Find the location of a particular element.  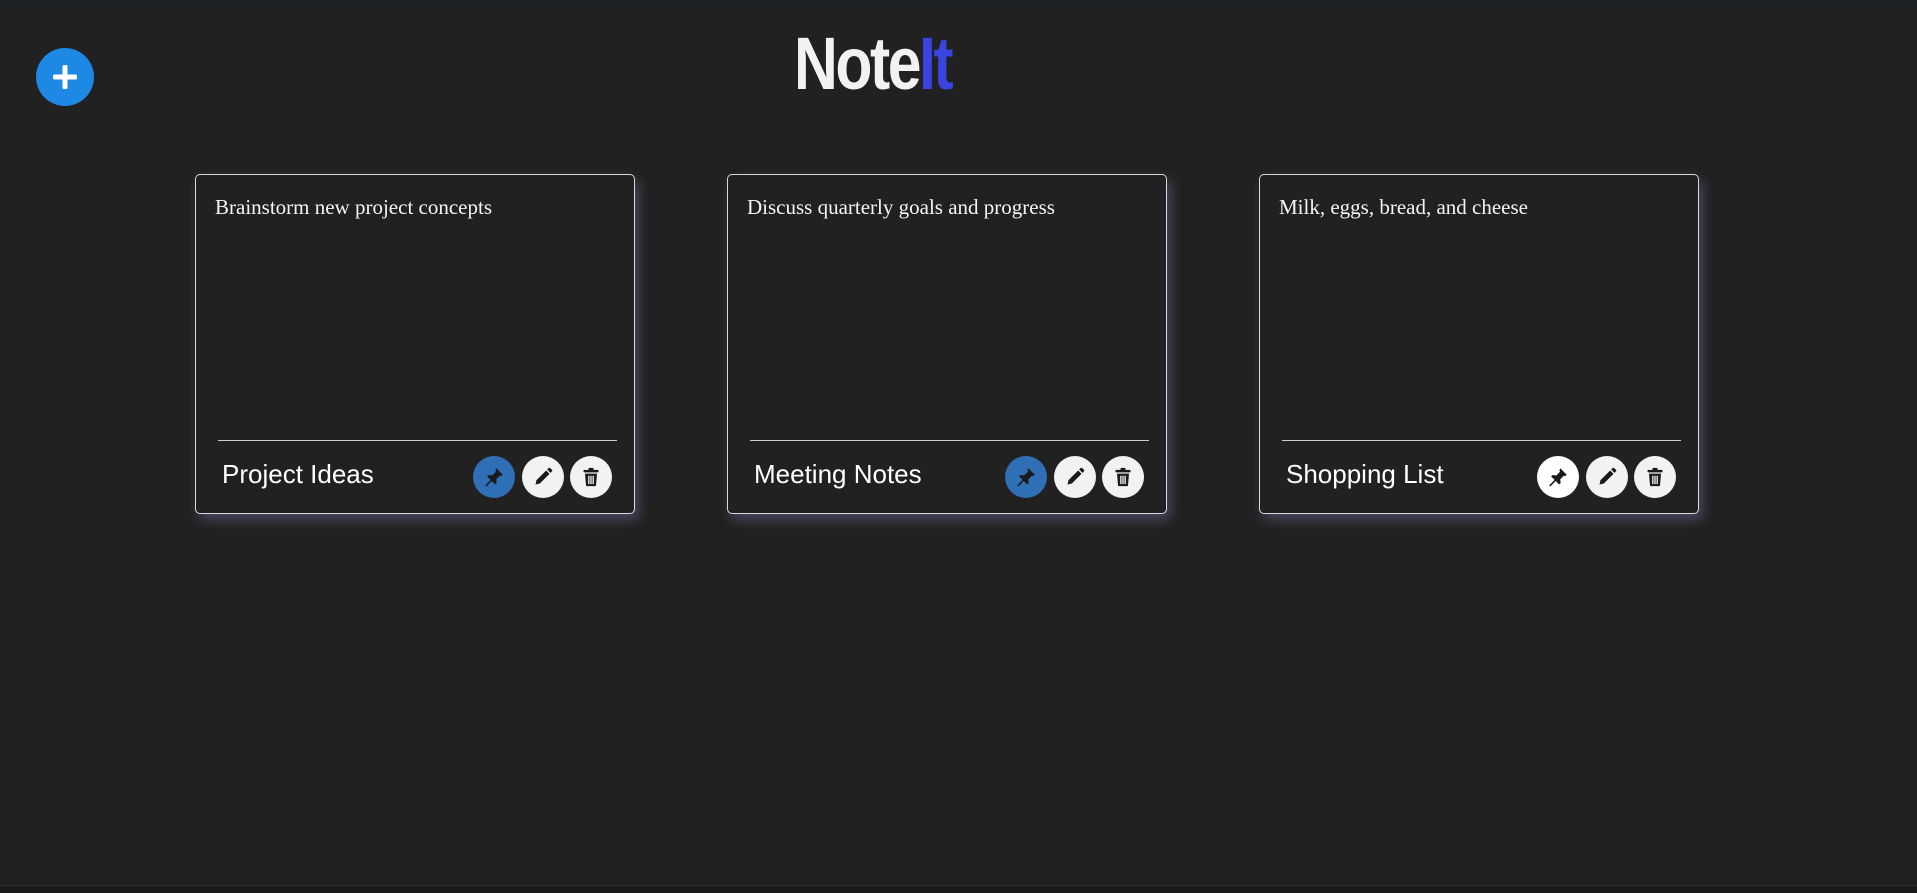

note-title: Project Ideas is located at coordinates (298, 474).